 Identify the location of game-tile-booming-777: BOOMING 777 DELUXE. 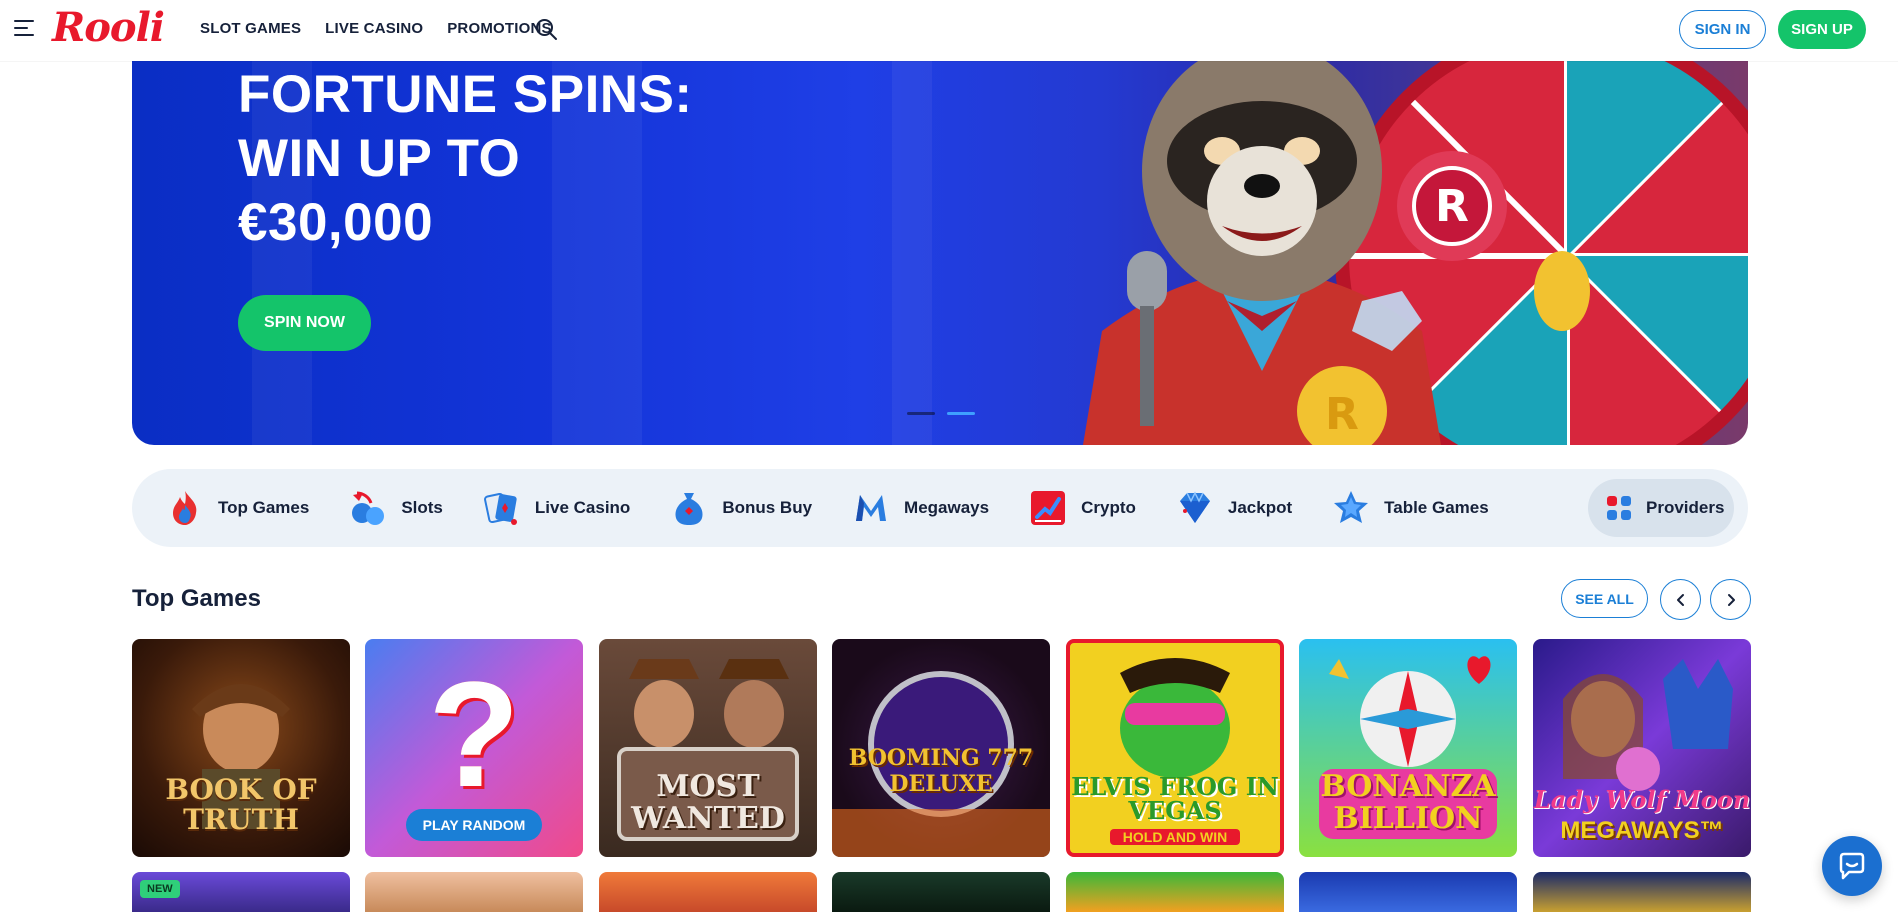
(941, 748).